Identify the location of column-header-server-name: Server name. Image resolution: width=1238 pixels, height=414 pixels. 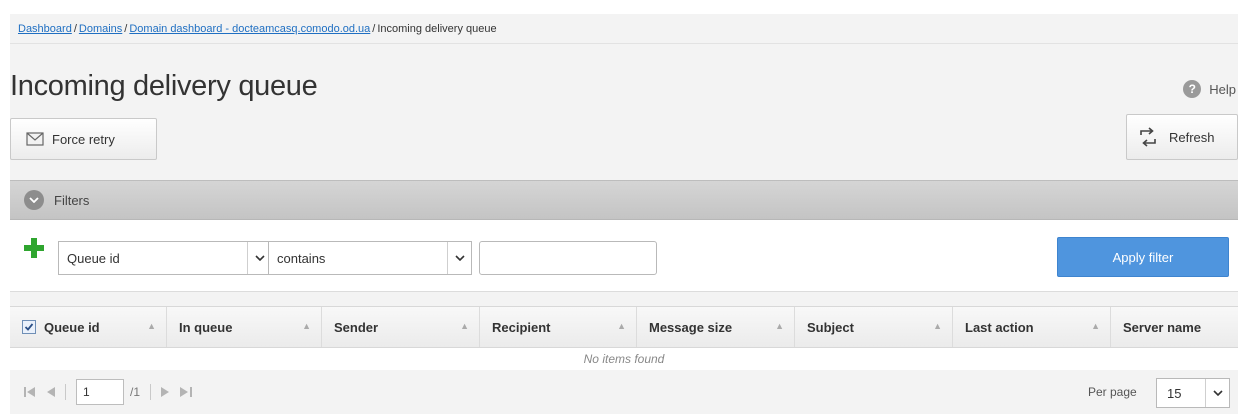
(1174, 327).